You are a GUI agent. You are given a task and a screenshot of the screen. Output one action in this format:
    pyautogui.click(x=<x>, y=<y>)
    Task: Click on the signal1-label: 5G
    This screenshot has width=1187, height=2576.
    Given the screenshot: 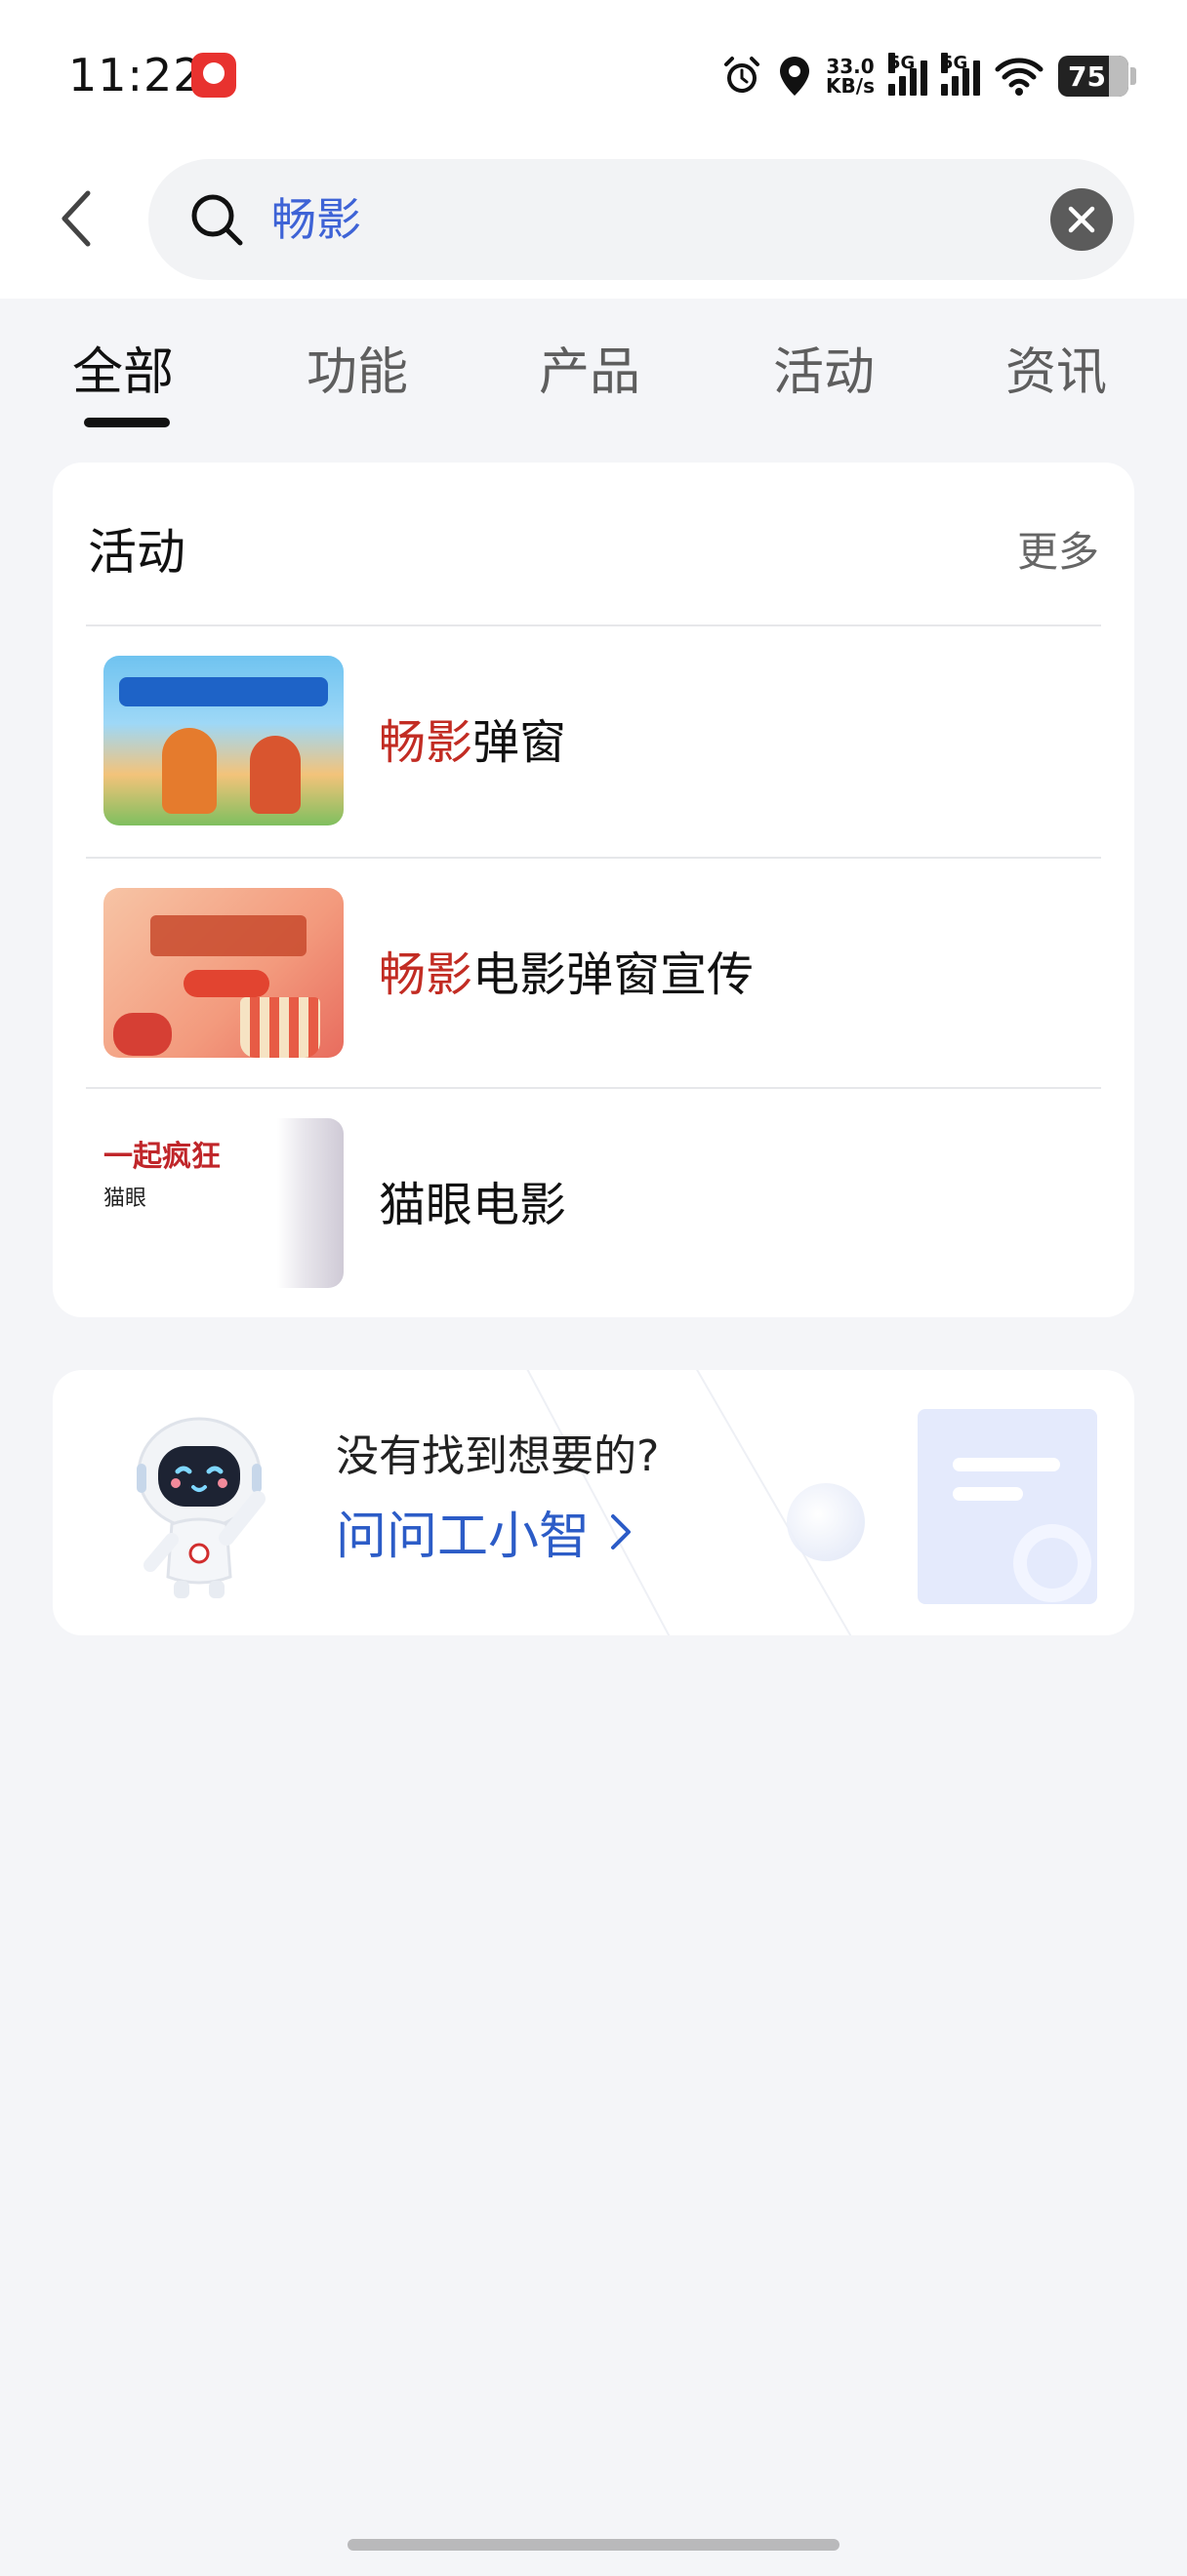 What is the action you would take?
    pyautogui.click(x=902, y=63)
    